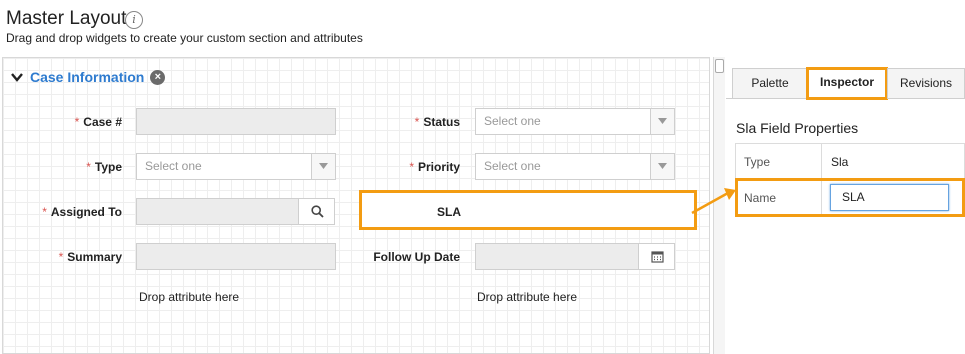  I want to click on drop-zone-right: Drop attribute here, so click(527, 297).